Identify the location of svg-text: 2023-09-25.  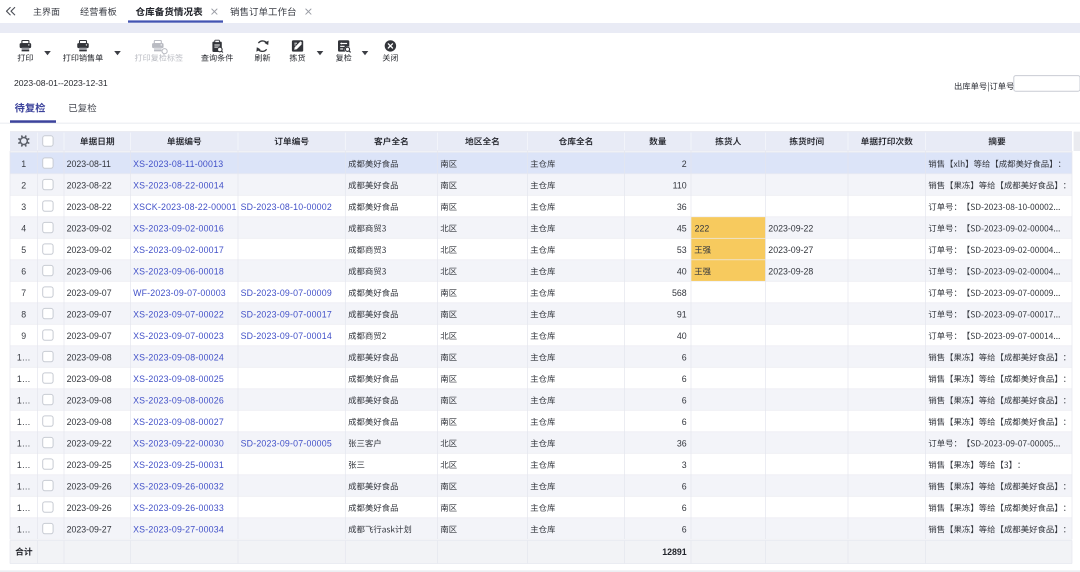
(89, 465).